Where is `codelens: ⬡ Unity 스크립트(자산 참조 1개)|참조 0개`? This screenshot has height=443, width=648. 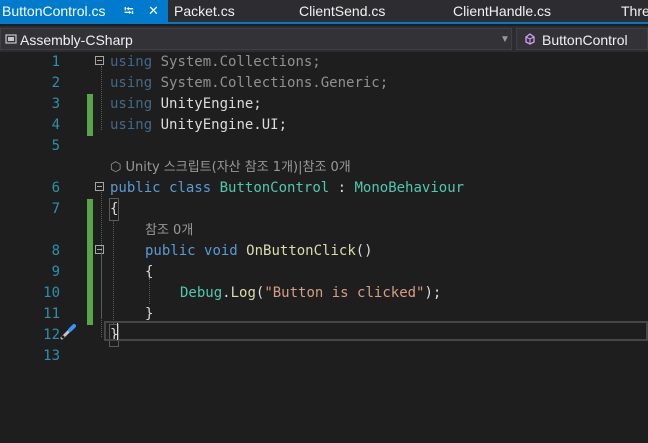 codelens: ⬡ Unity 스크립트(자산 참조 1개)|참조 0개 is located at coordinates (230, 167).